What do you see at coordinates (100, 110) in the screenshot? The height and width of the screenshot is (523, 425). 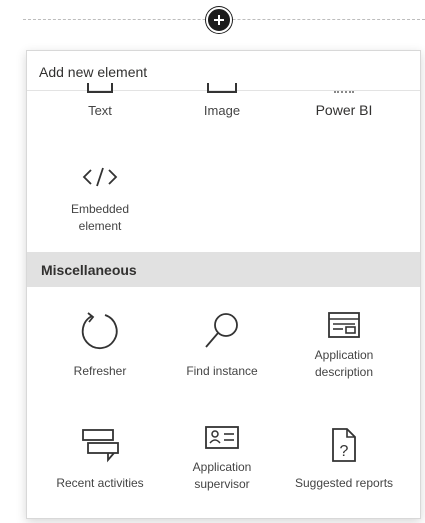 I see `element-text-label: Text` at bounding box center [100, 110].